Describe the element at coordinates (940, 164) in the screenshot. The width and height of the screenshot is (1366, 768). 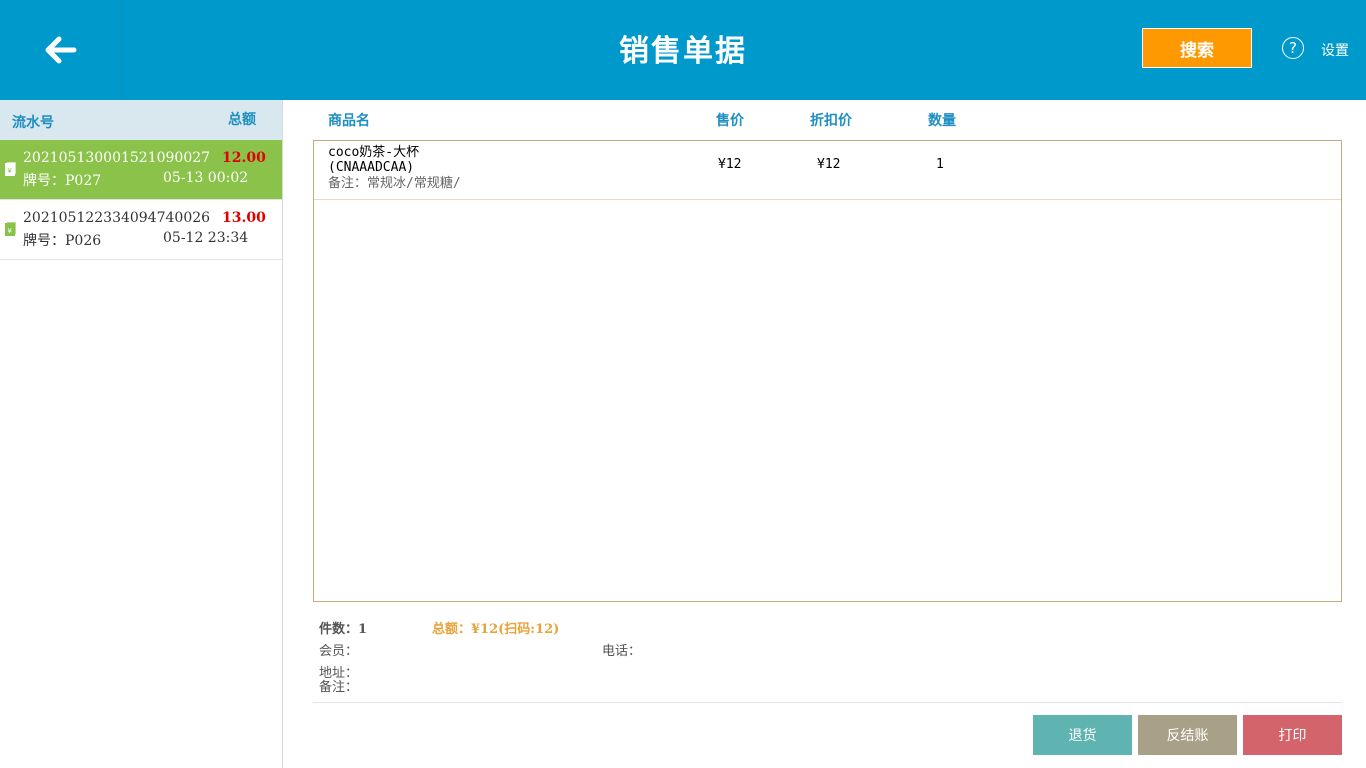
I see `item-quantity: 1` at that location.